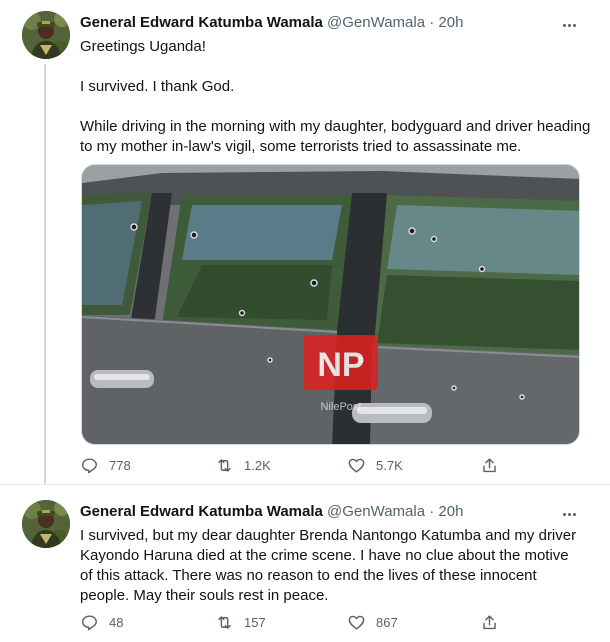 The height and width of the screenshot is (642, 610). I want to click on like-count: 5.7K, so click(389, 465).